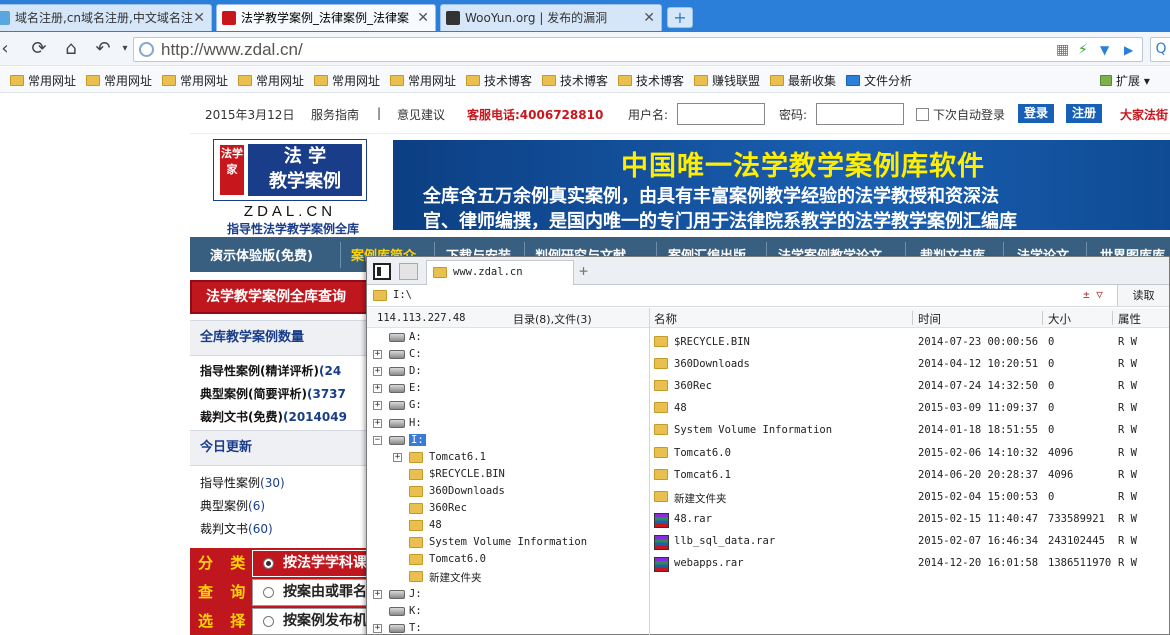 The height and width of the screenshot is (635, 1170). What do you see at coordinates (909, 519) in the screenshot?
I see `file-row: 48.rar 2015-02-15 11:40:47 733589921 R W` at bounding box center [909, 519].